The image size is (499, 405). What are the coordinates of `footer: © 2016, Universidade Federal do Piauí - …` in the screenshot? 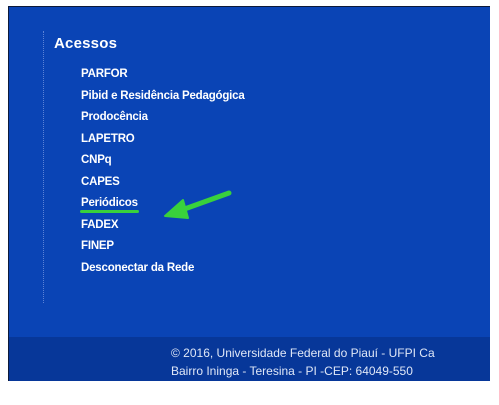 It's located at (249, 359).